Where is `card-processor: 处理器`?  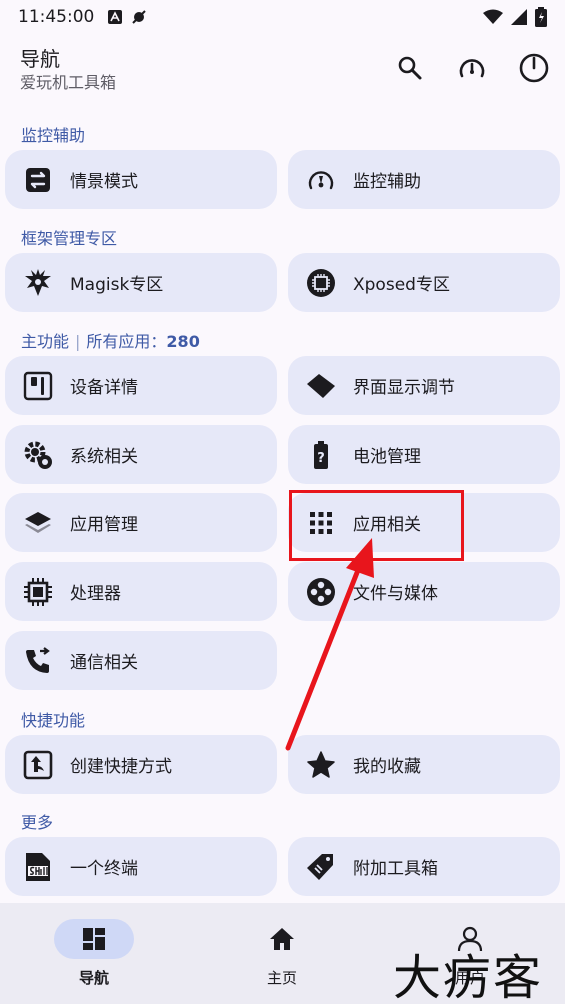
card-processor: 处理器 is located at coordinates (141, 591).